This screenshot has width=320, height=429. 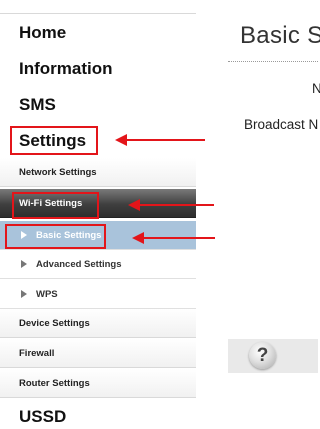 What do you see at coordinates (98, 383) in the screenshot?
I see `sidebar-item-router-settings: Router Settings` at bounding box center [98, 383].